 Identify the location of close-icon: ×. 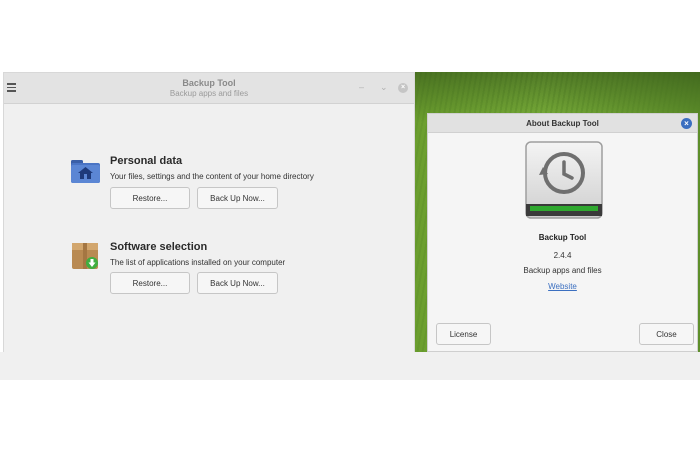
(403, 88).